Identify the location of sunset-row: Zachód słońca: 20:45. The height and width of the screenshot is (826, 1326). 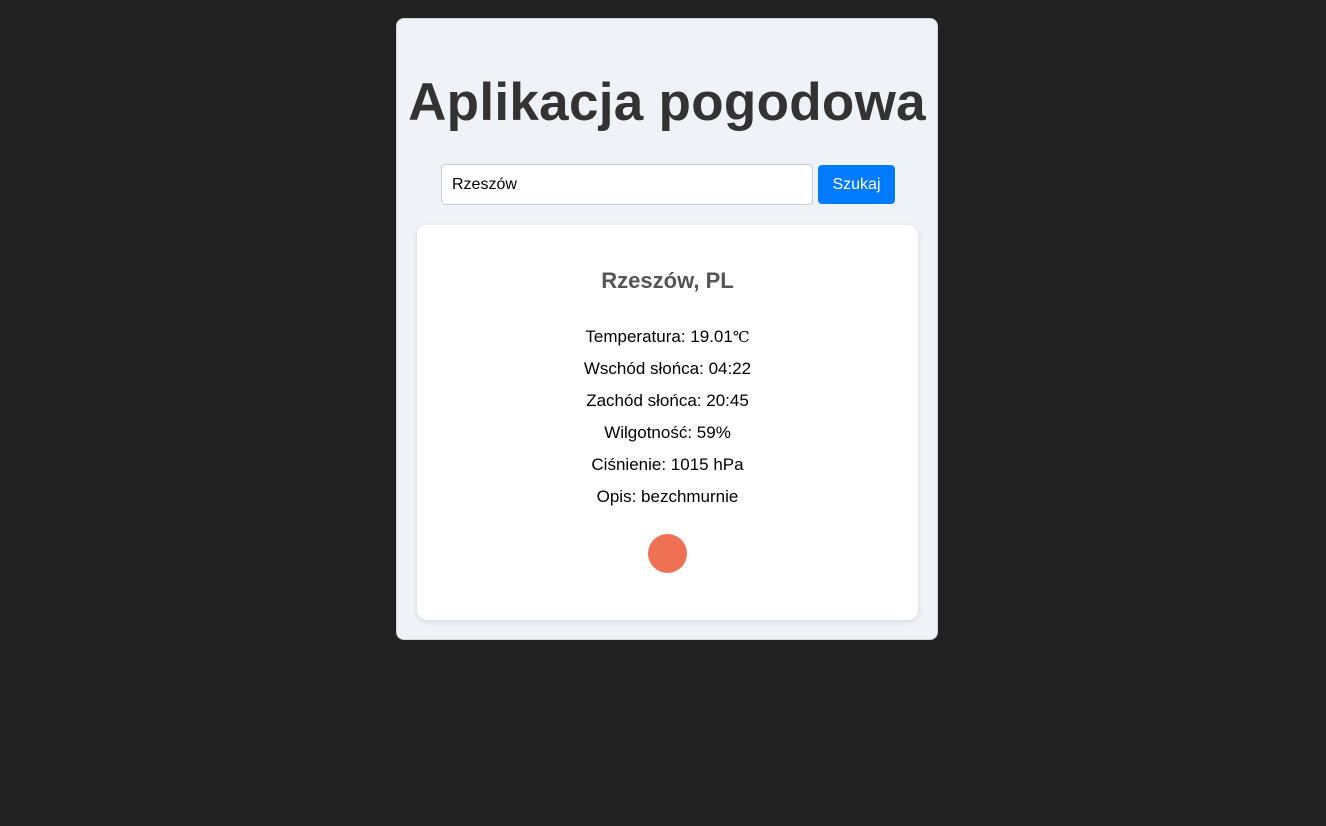
(667, 401).